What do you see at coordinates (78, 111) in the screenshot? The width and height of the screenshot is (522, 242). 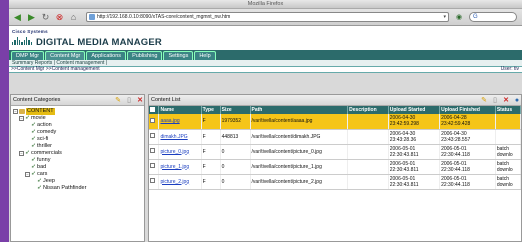 I see `tree-node: − CONTENT` at bounding box center [78, 111].